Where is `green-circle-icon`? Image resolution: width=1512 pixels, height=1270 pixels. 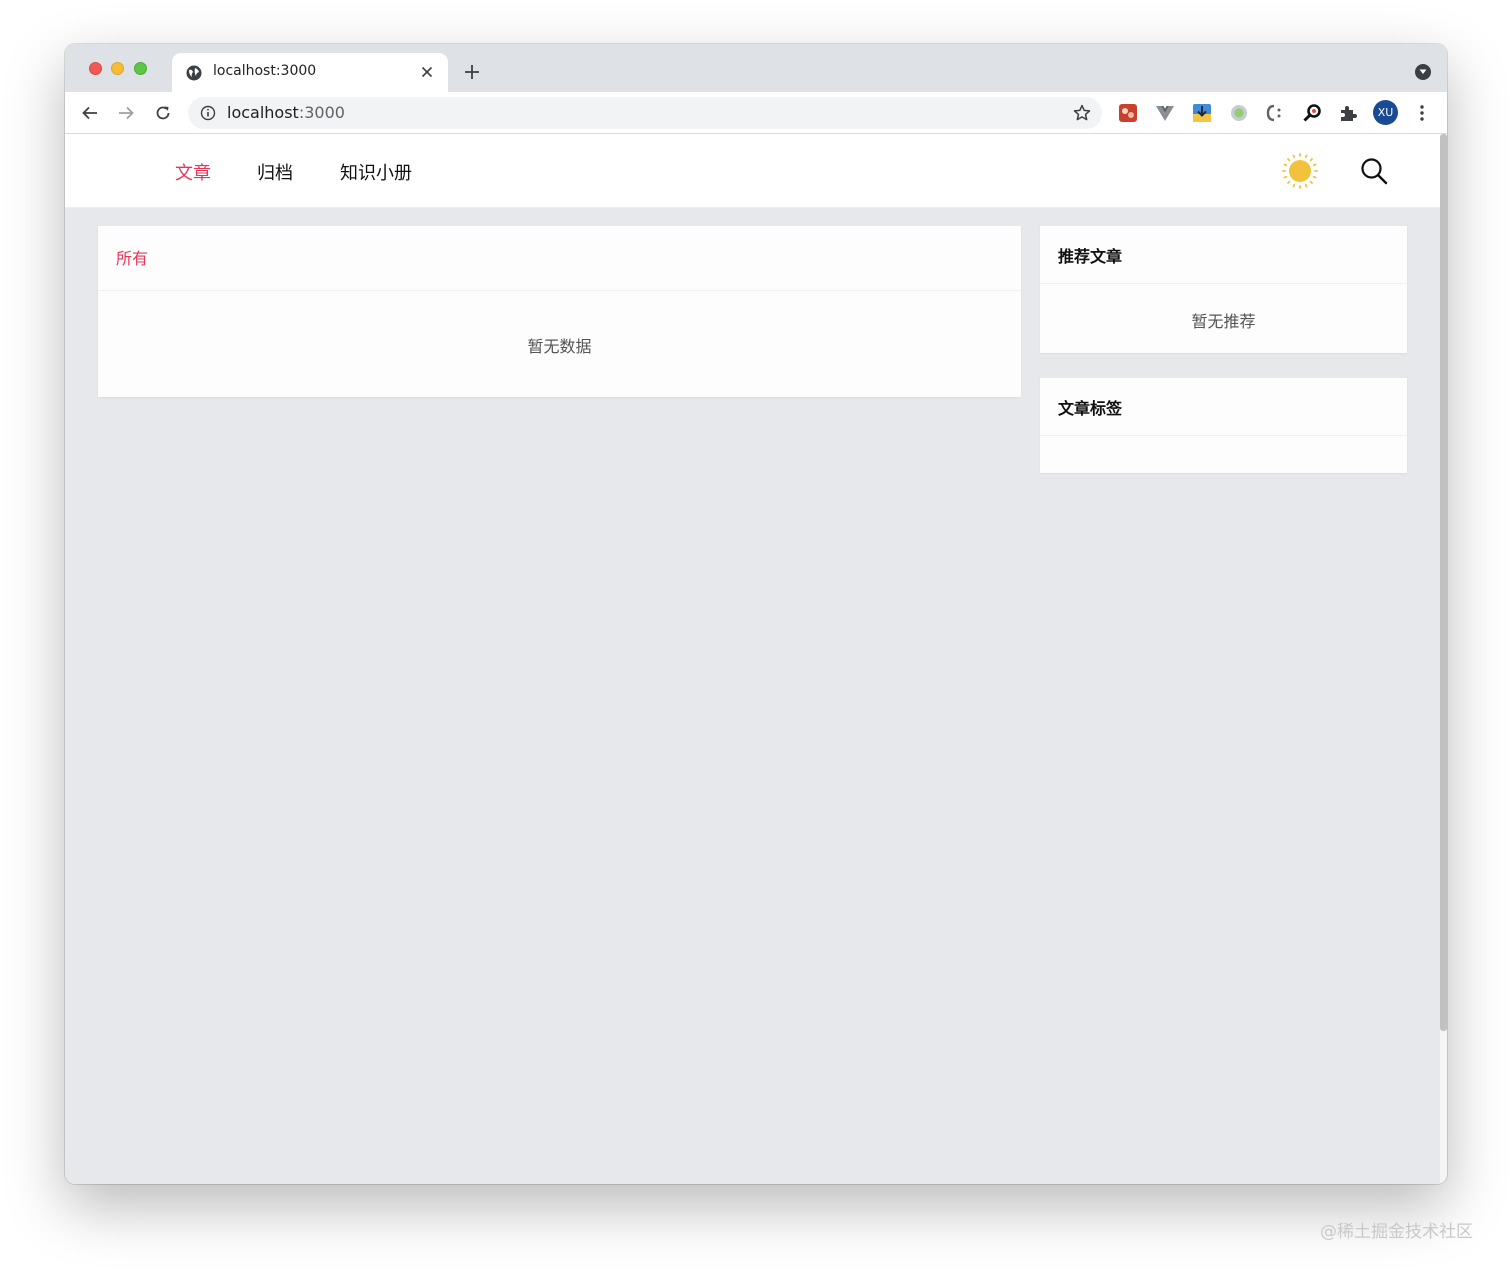 green-circle-icon is located at coordinates (1239, 113).